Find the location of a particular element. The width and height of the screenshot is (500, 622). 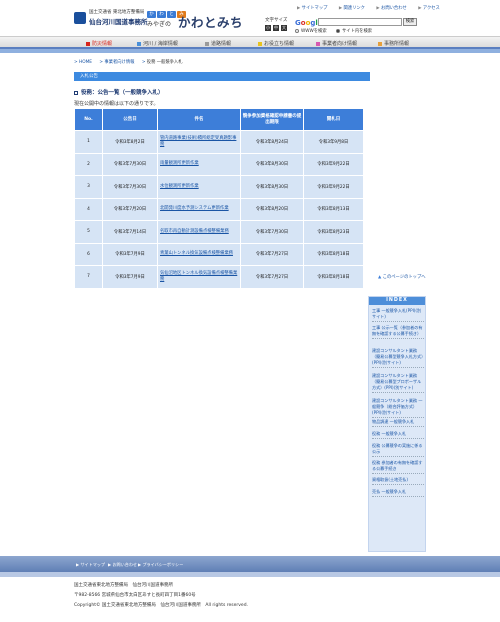

index-item: 物品調達 一般競争入札 is located at coordinates (398, 423).